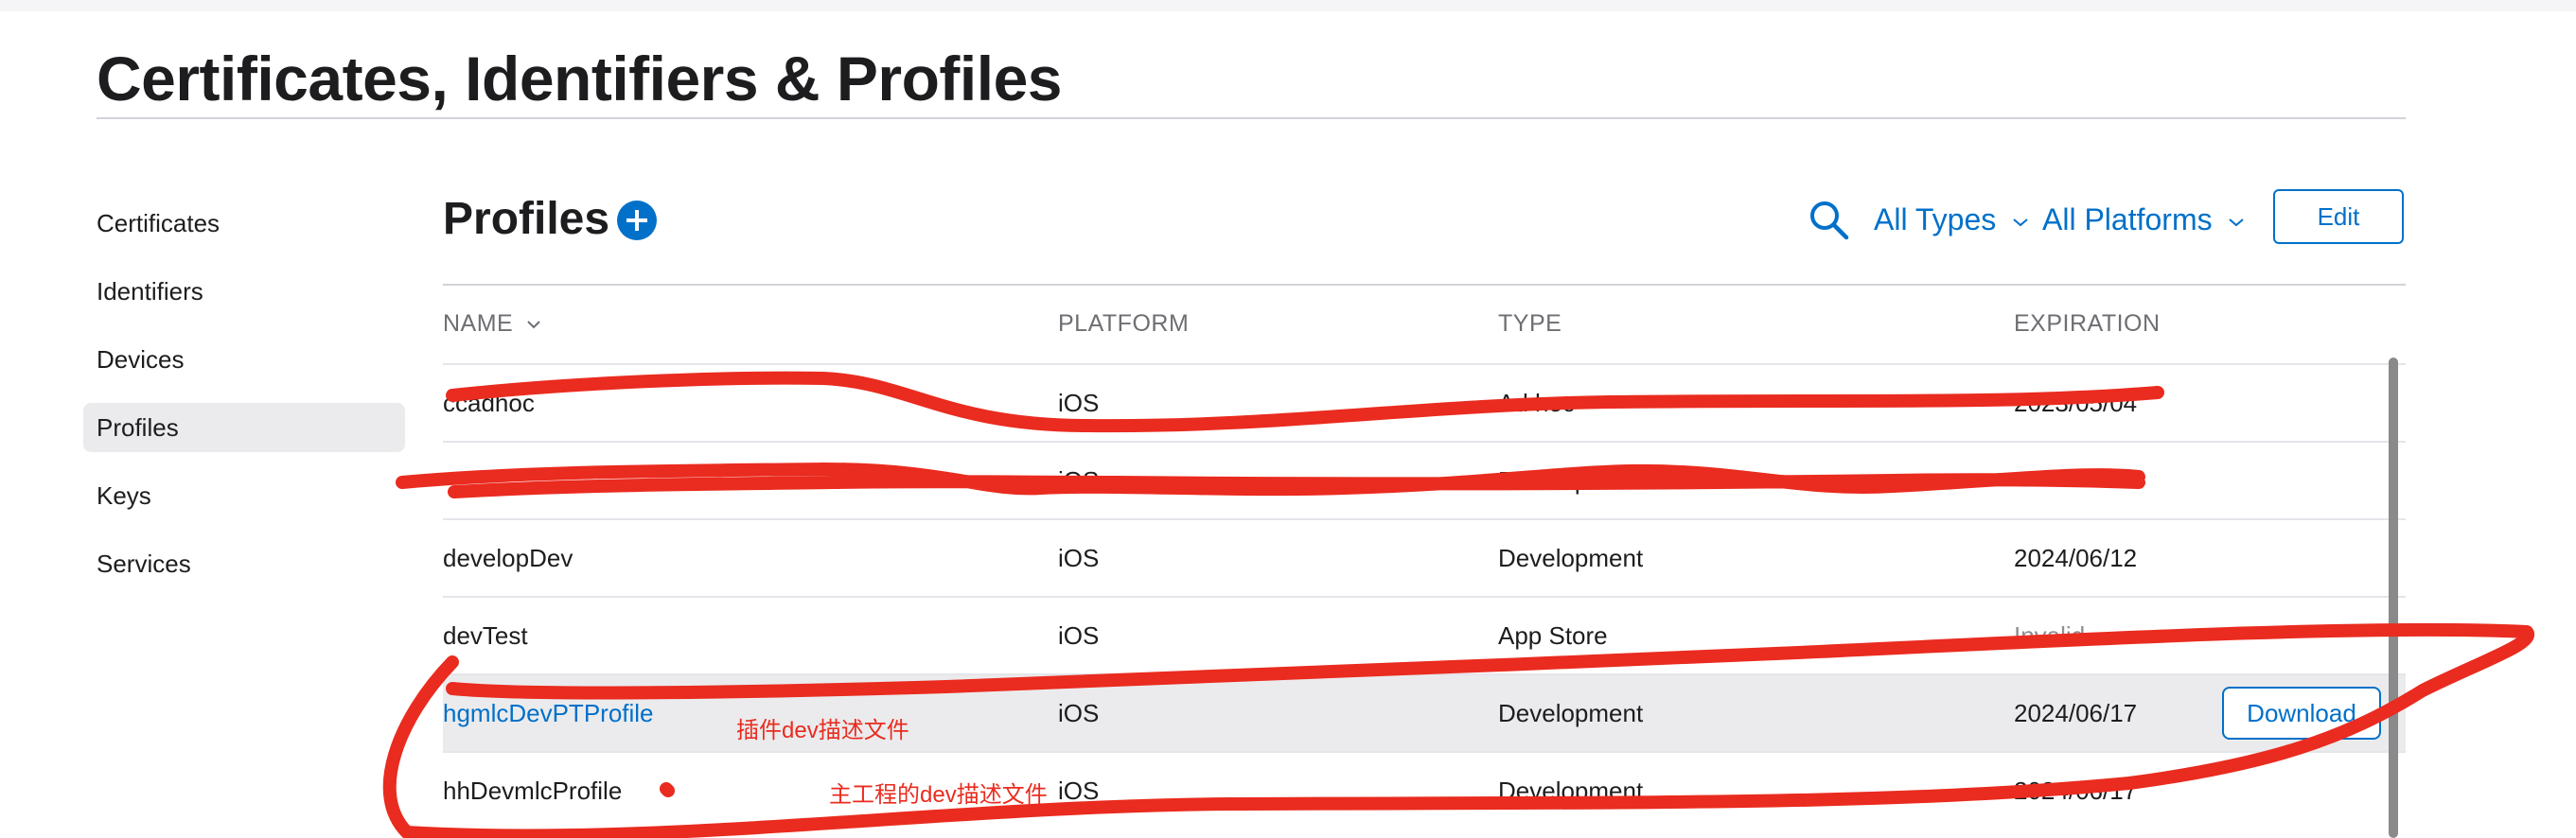  What do you see at coordinates (244, 428) in the screenshot?
I see `sidebar-item-profiles: Profiles` at bounding box center [244, 428].